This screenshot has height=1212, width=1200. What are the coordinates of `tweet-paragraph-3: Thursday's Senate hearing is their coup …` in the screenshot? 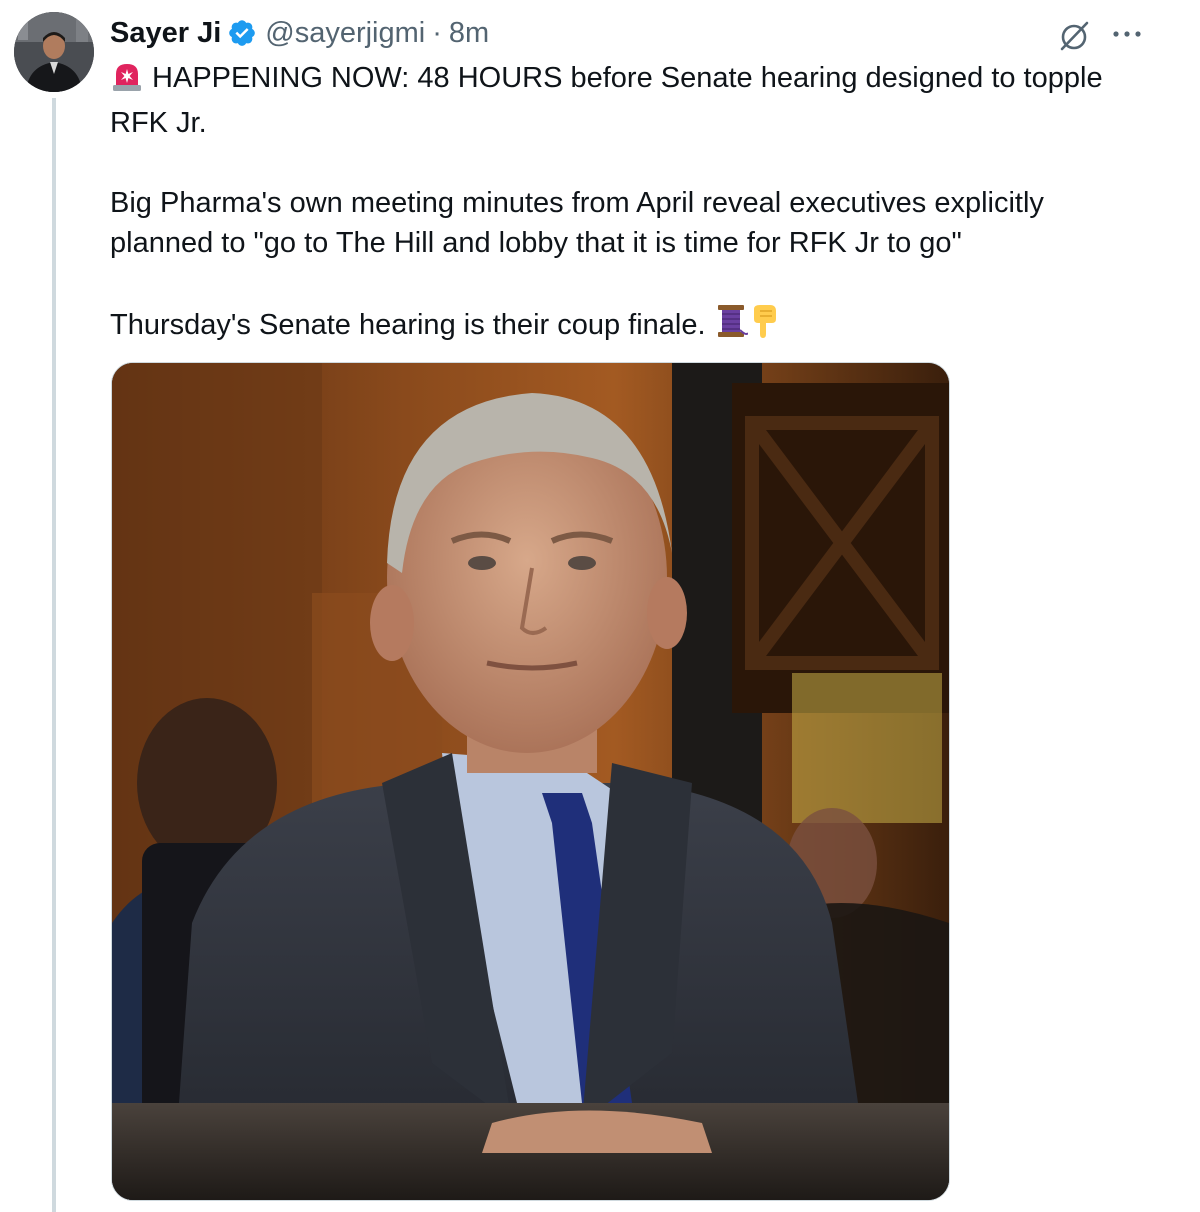 It's located at (615, 326).